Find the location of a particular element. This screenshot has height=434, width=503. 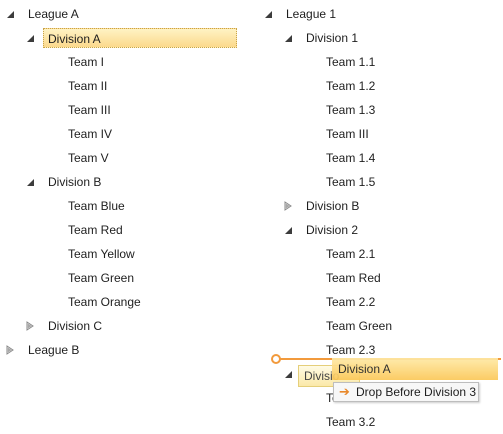

right-tree-item-team-green: Team Green is located at coordinates (378, 326).